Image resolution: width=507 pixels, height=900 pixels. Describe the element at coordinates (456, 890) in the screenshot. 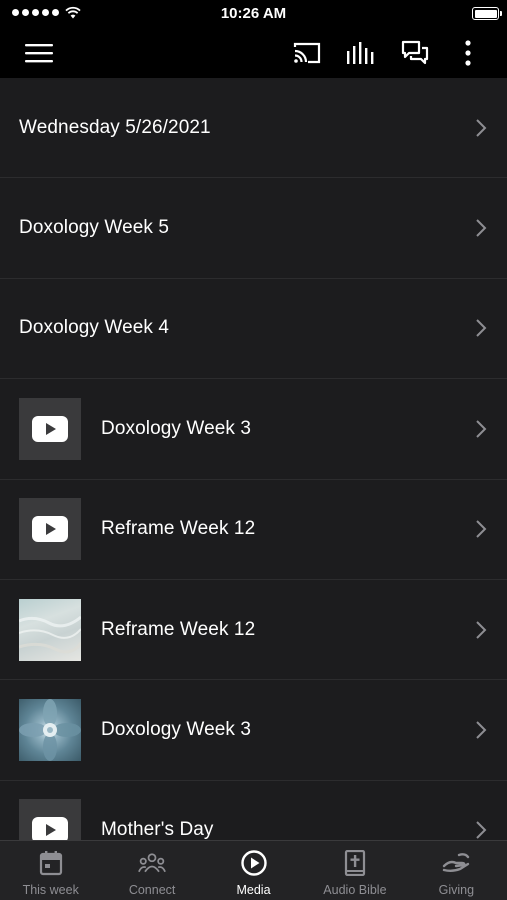

I see `tab-label: Giving` at that location.